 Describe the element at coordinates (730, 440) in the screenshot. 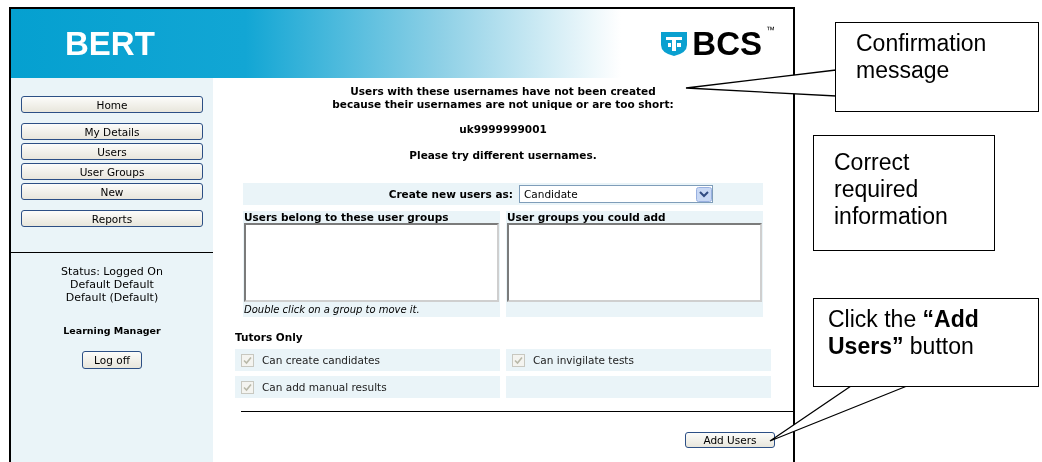

I see `add-users-button: Add Users` at that location.